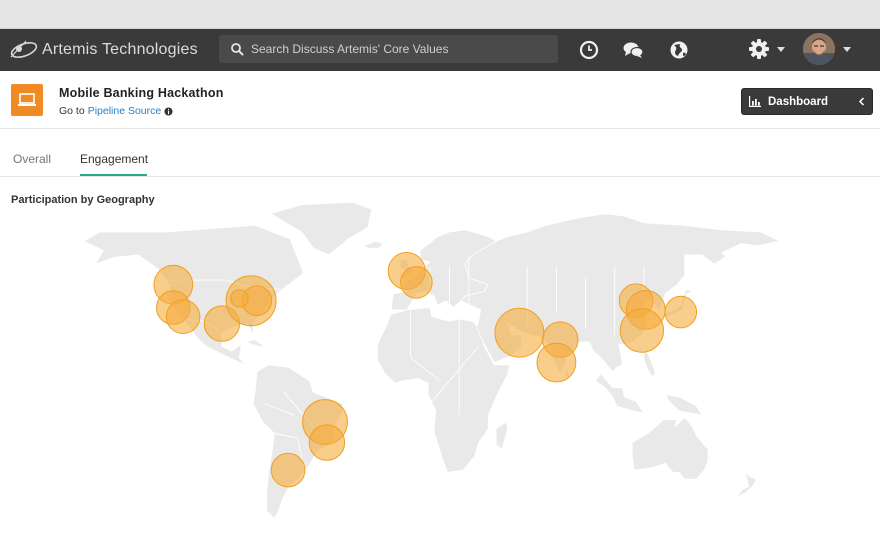  What do you see at coordinates (288, 470) in the screenshot?
I see `participation-bubble-argentina` at bounding box center [288, 470].